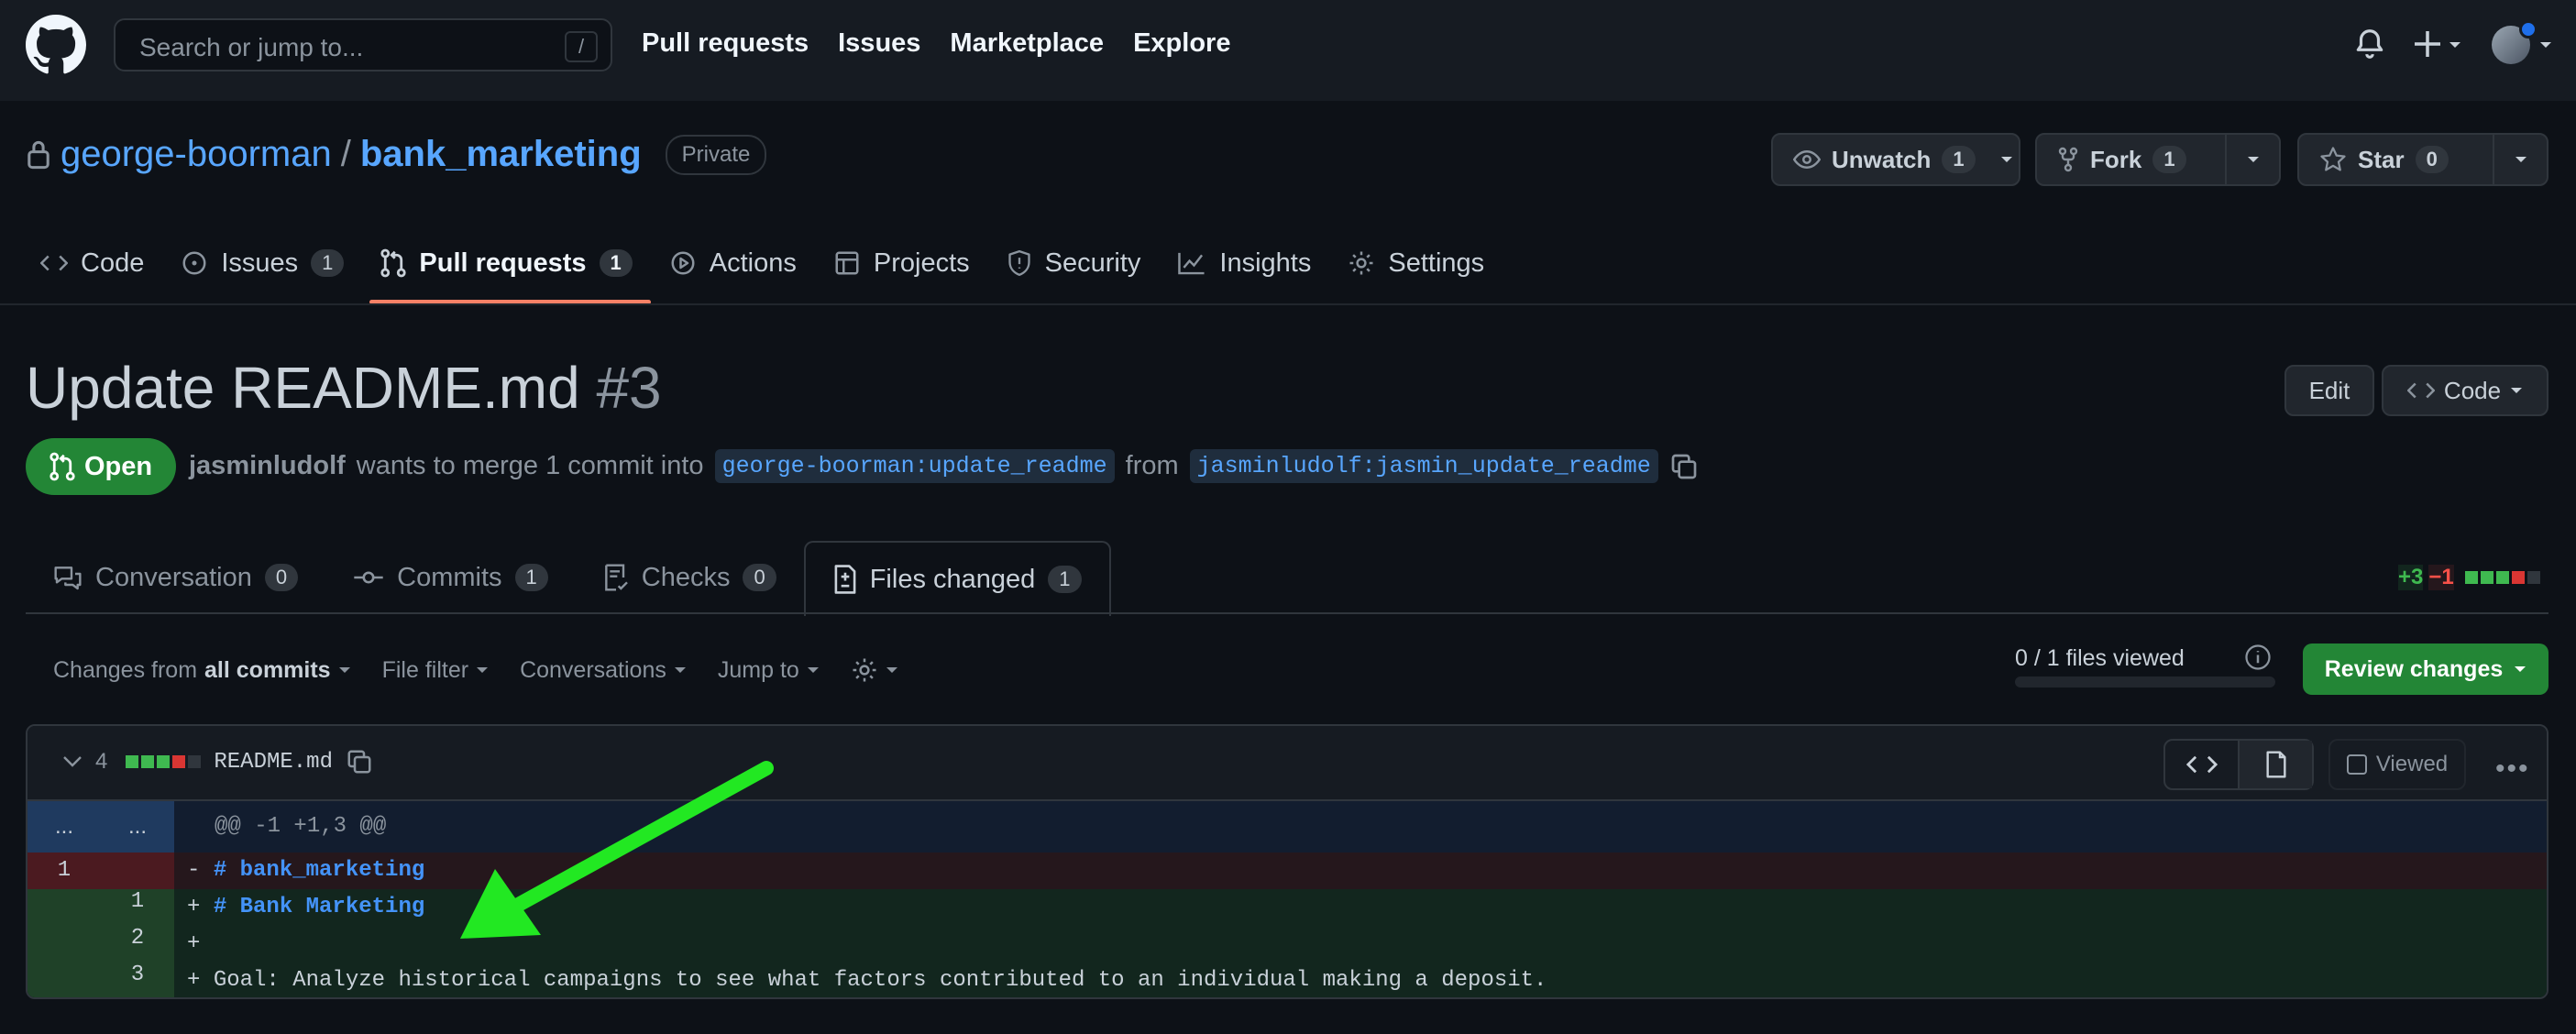  I want to click on tab-settings: Settings, so click(1420, 263).